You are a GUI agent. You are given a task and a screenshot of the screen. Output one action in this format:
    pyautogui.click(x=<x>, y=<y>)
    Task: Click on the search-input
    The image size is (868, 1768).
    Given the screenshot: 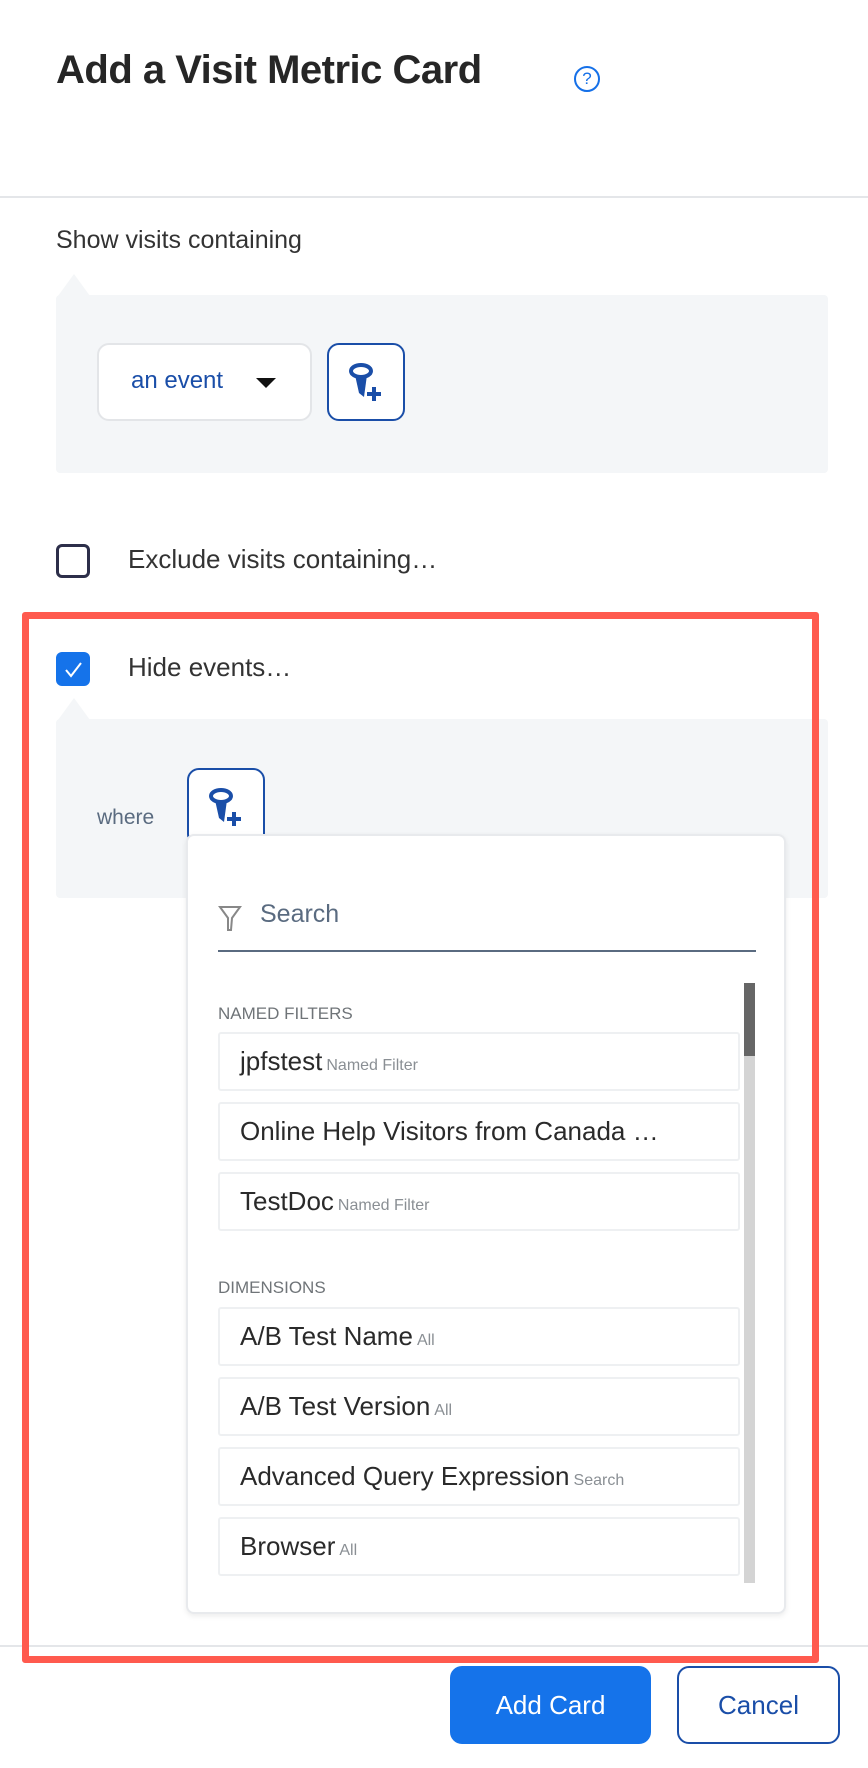 What is the action you would take?
    pyautogui.click(x=485, y=914)
    